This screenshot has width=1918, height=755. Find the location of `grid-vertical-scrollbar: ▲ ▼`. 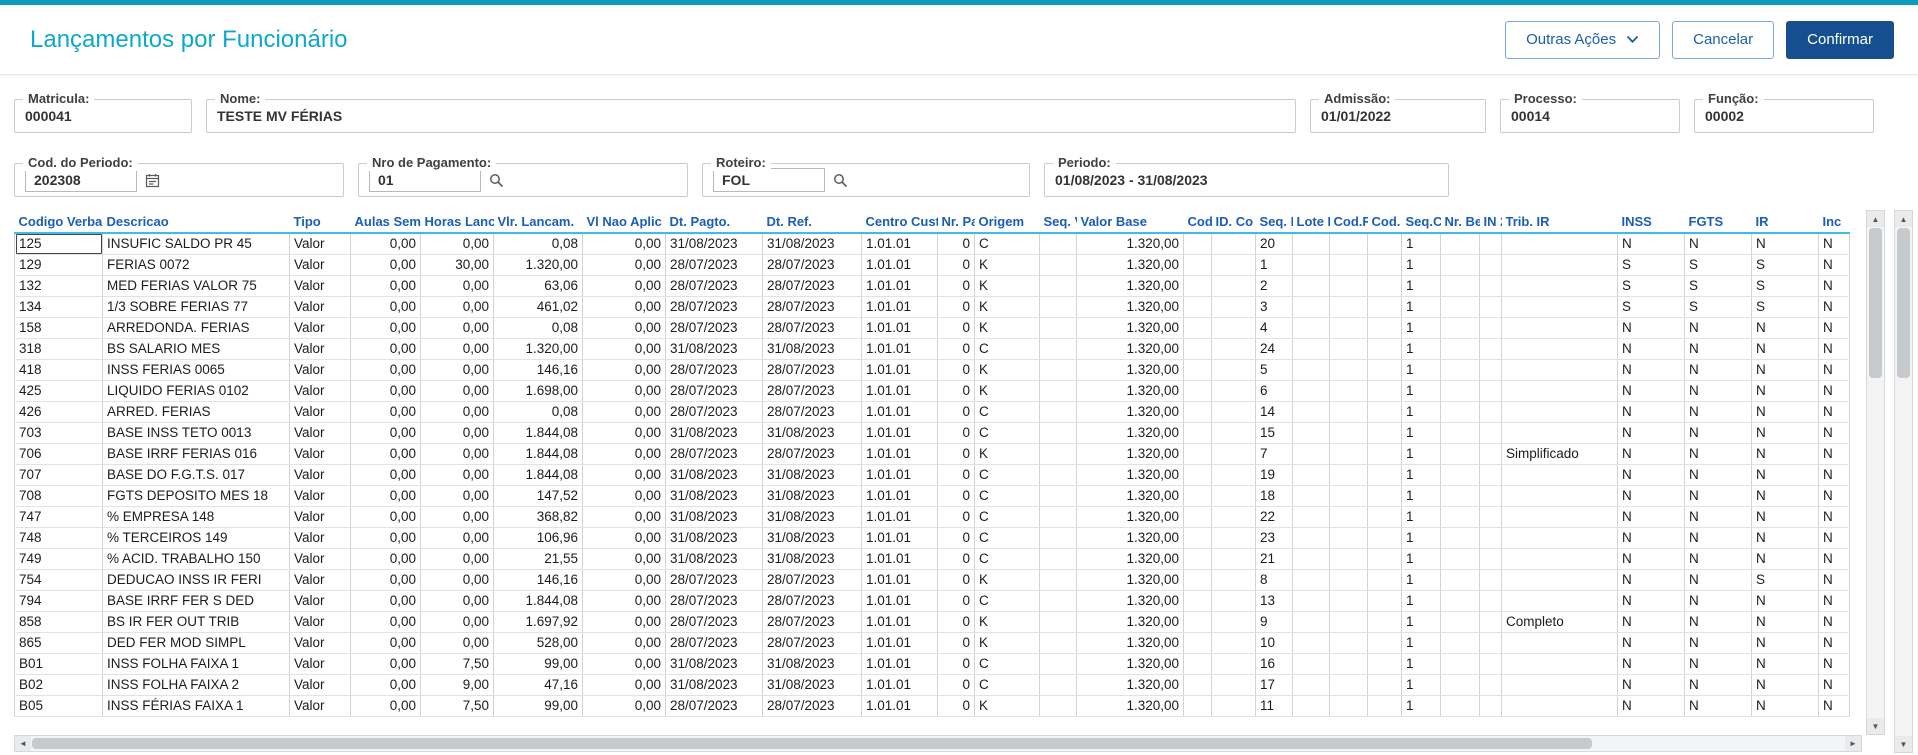

grid-vertical-scrollbar: ▲ ▼ is located at coordinates (1875, 472).